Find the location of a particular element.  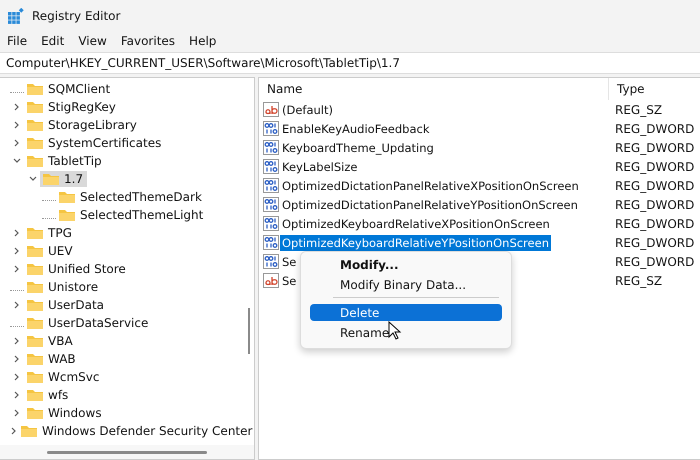

tree-item: UserData is located at coordinates (66, 305).